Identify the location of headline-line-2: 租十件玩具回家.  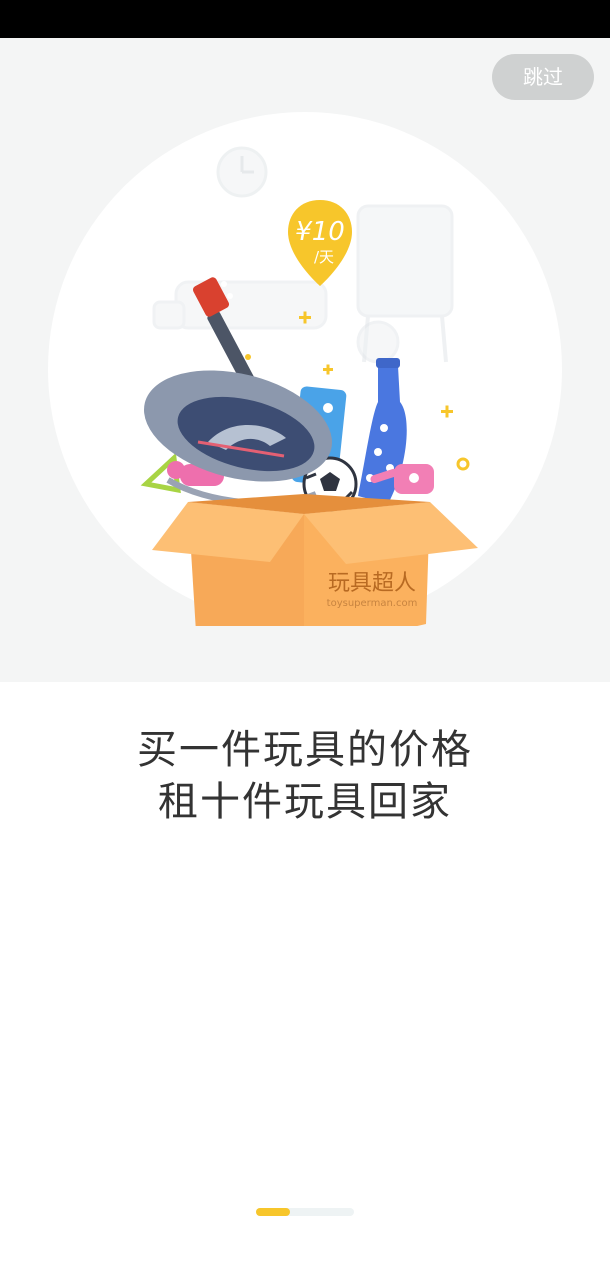
(305, 802).